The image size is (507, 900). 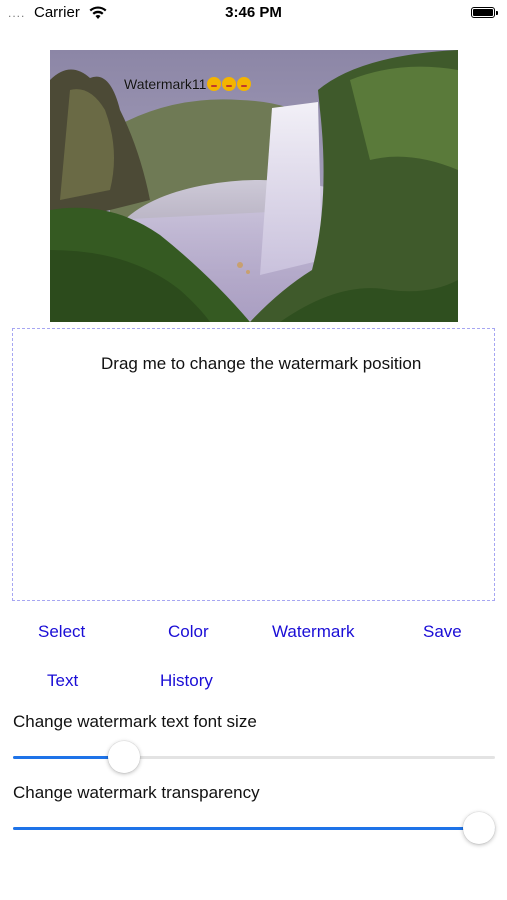 I want to click on watermark-button: Watermark, so click(x=313, y=632).